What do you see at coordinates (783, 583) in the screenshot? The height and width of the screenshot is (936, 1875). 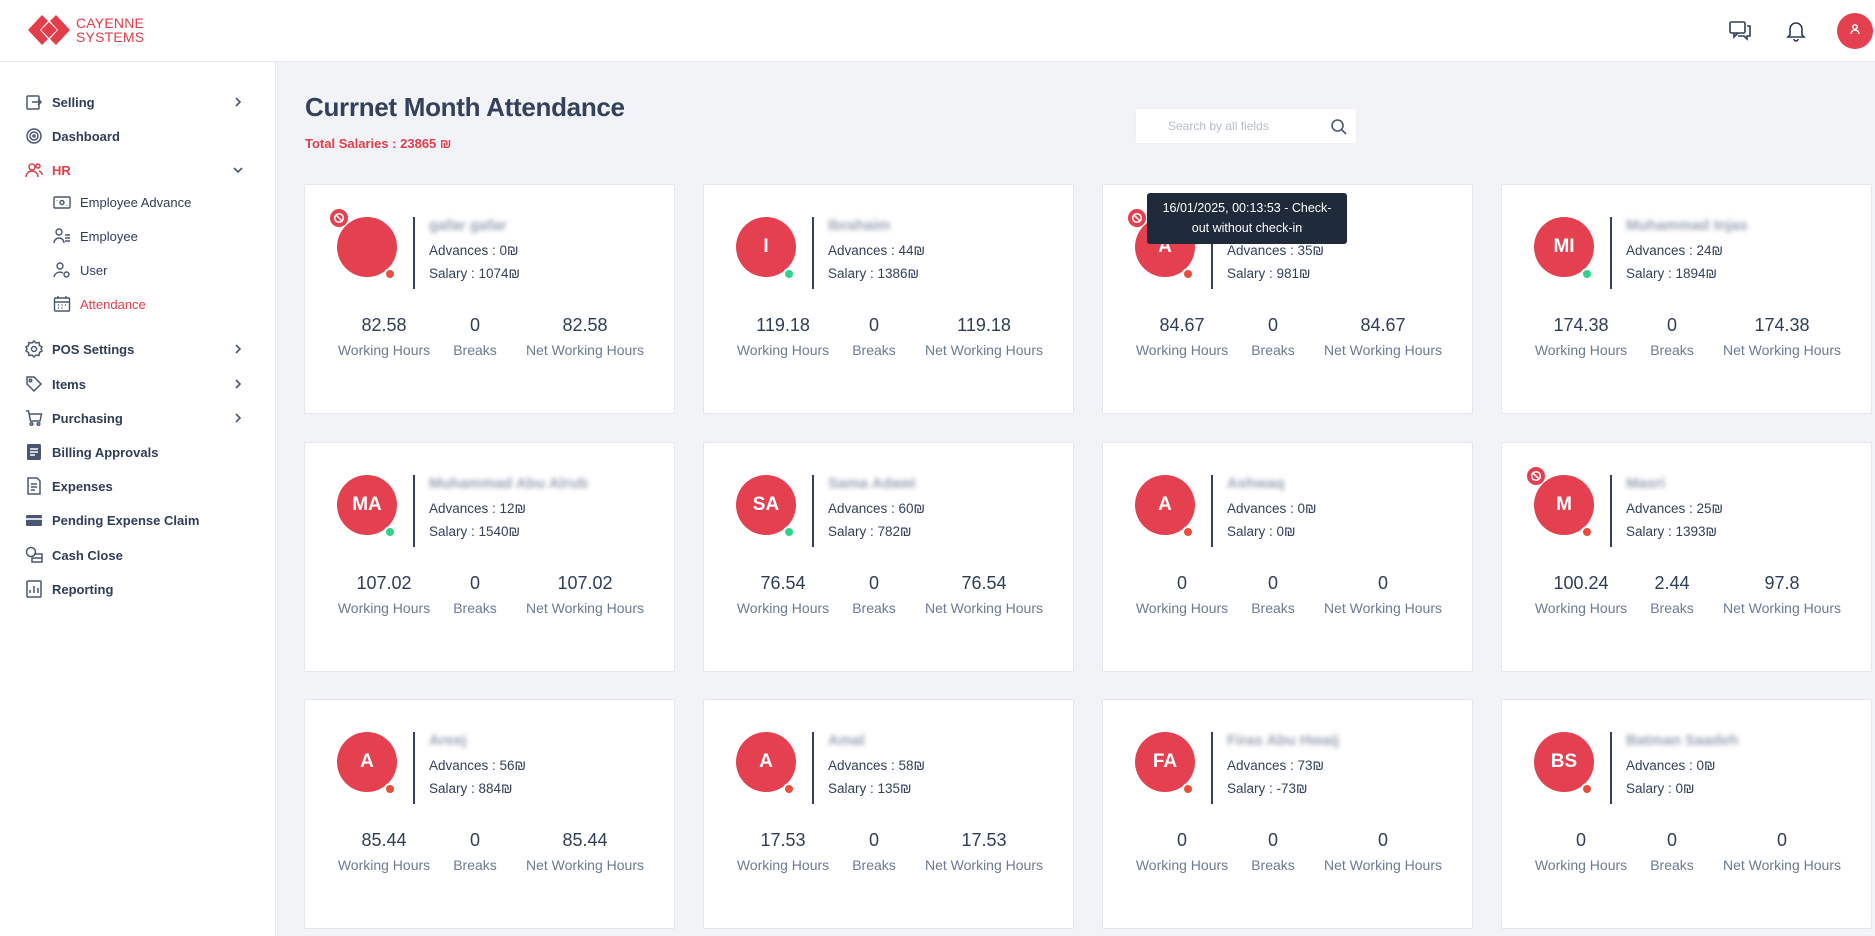 I see `working-hours-value: 76.54` at bounding box center [783, 583].